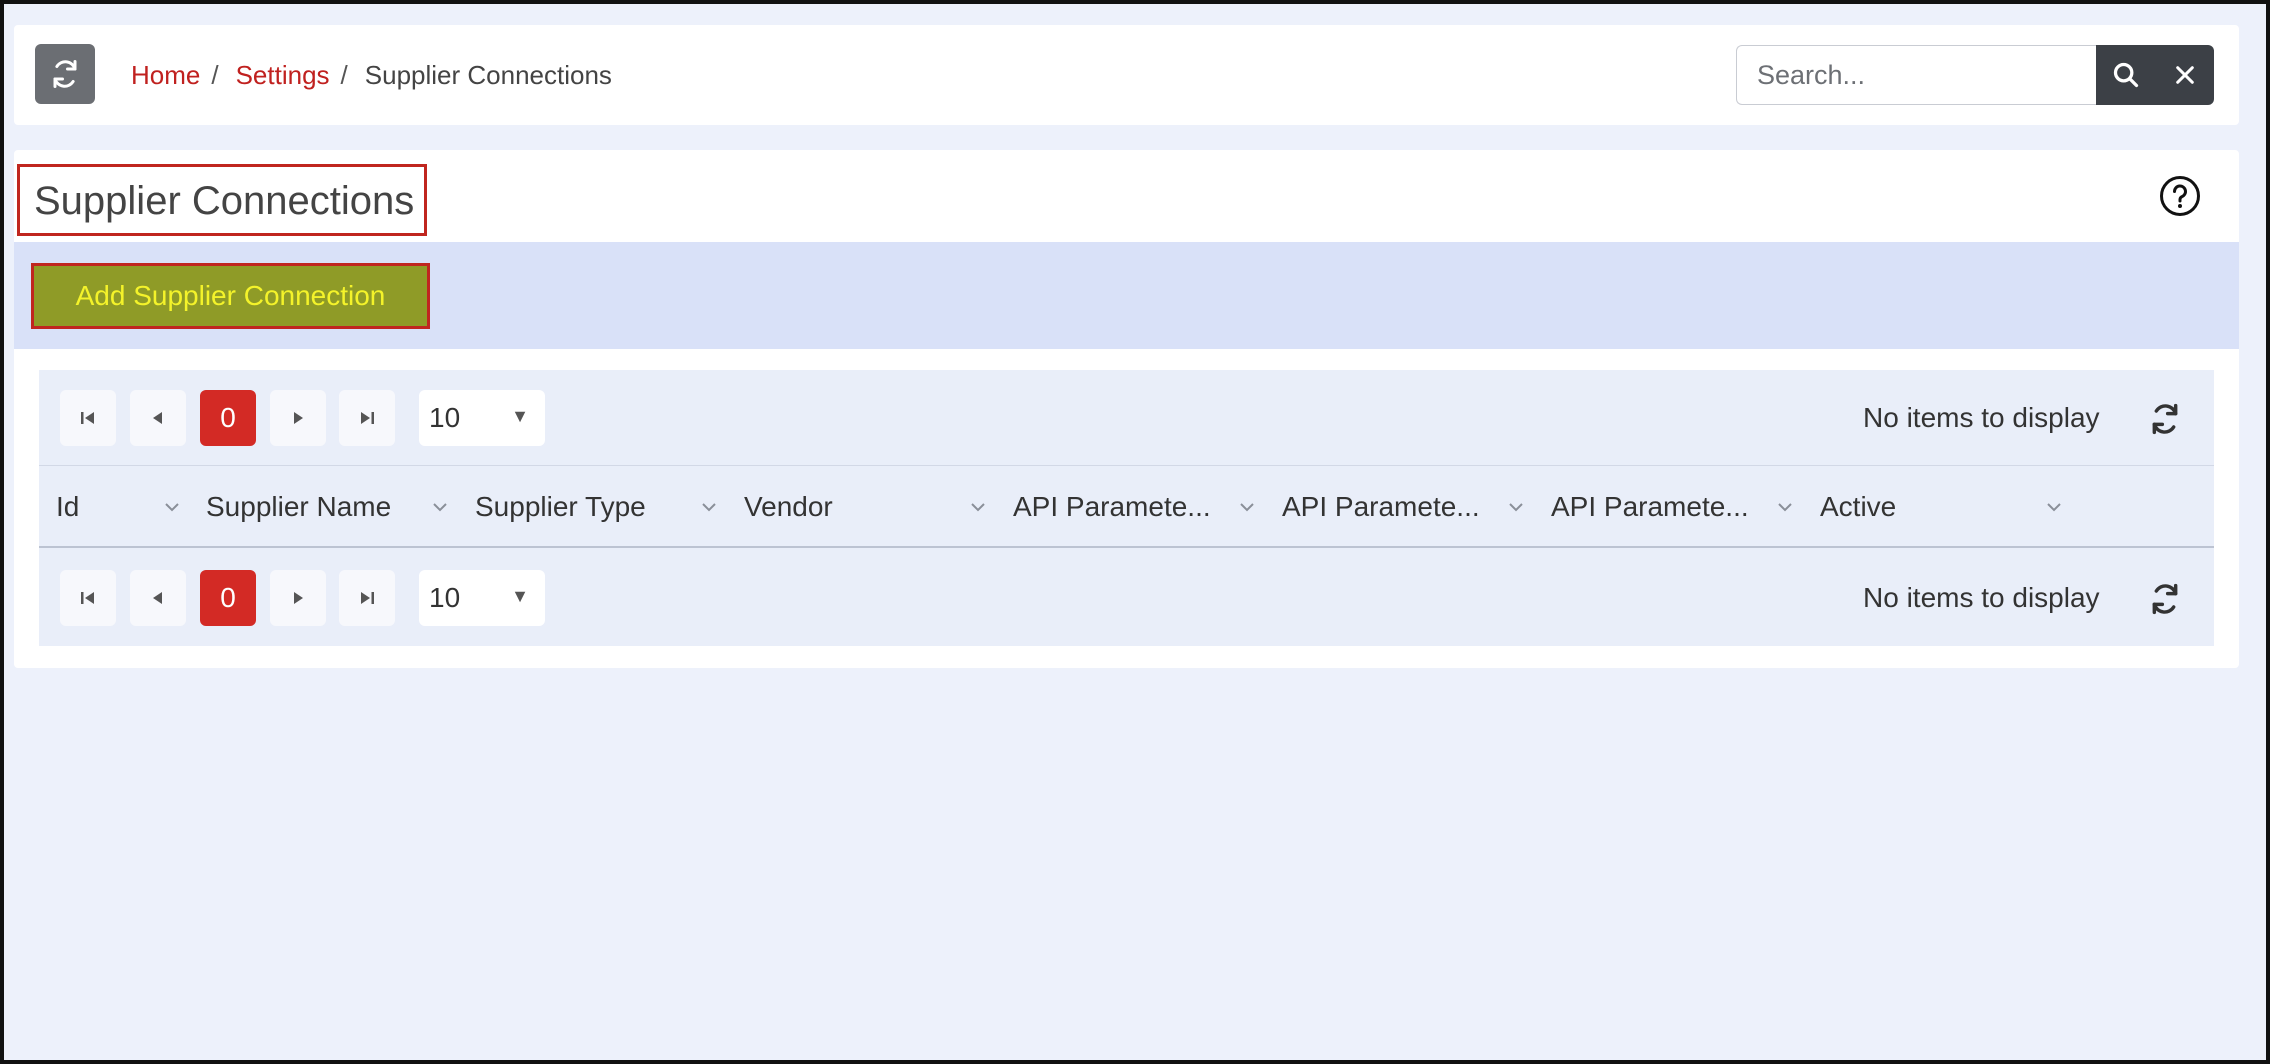 Image resolution: width=2270 pixels, height=1064 pixels. I want to click on column-header-supplier-type: Supplier Type, so click(606, 507).